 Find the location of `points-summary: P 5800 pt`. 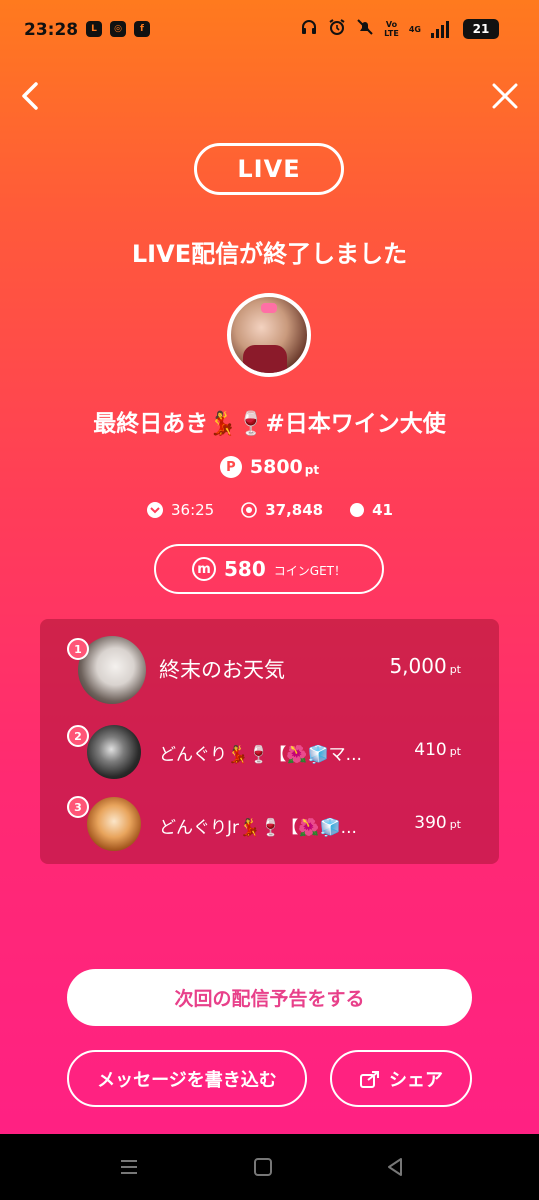

points-summary: P 5800 pt is located at coordinates (269, 467).